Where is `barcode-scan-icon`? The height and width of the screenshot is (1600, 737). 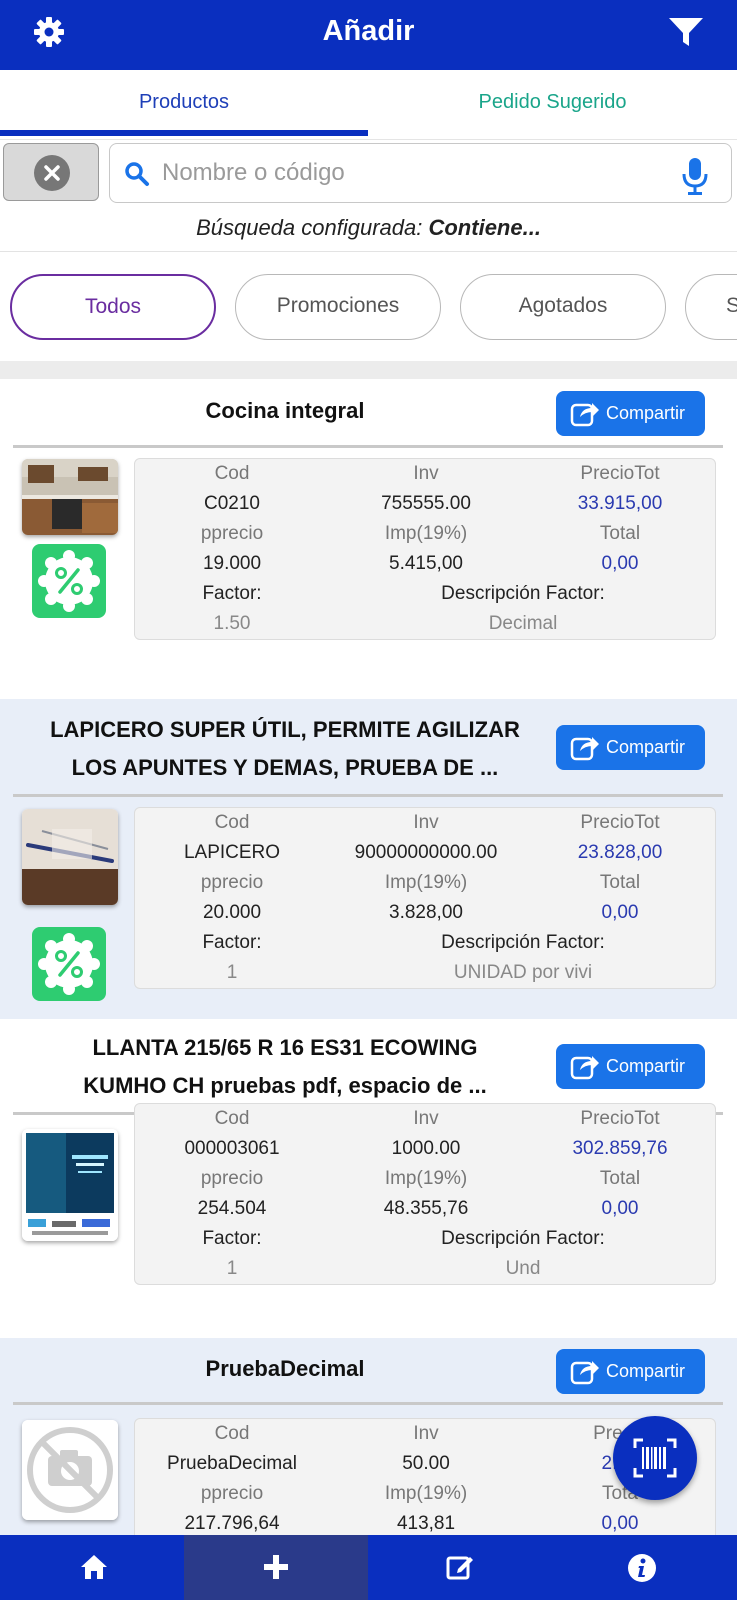
barcode-scan-icon is located at coordinates (655, 1458).